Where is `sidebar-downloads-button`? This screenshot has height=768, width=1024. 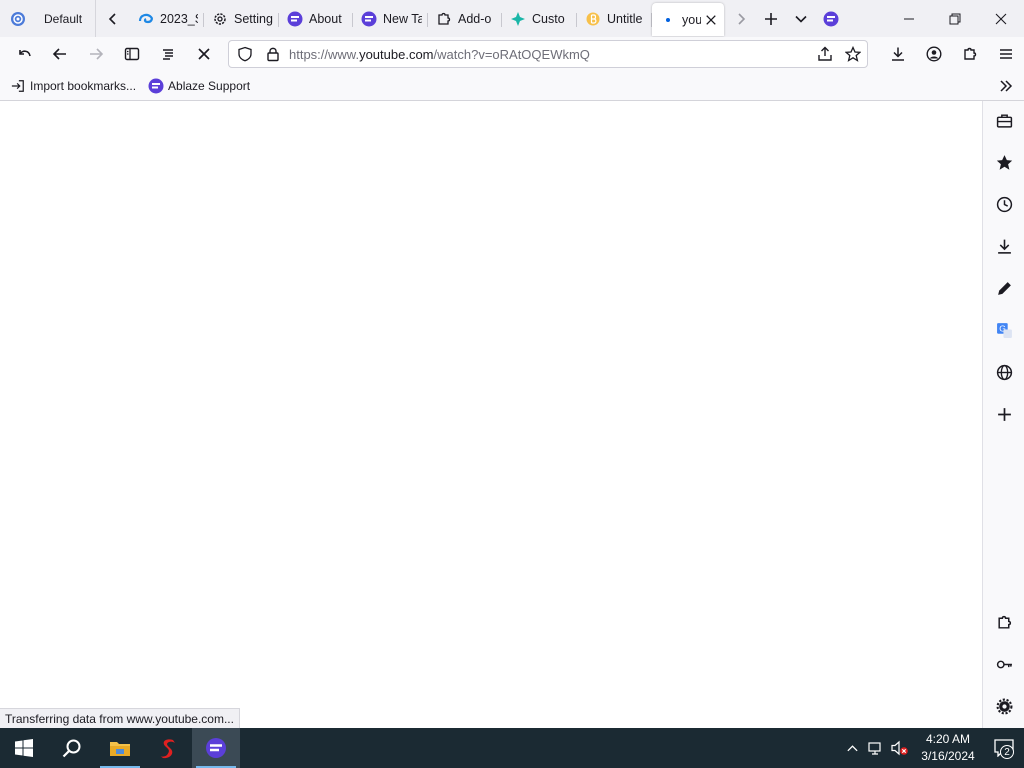
sidebar-downloads-button is located at coordinates (1003, 246).